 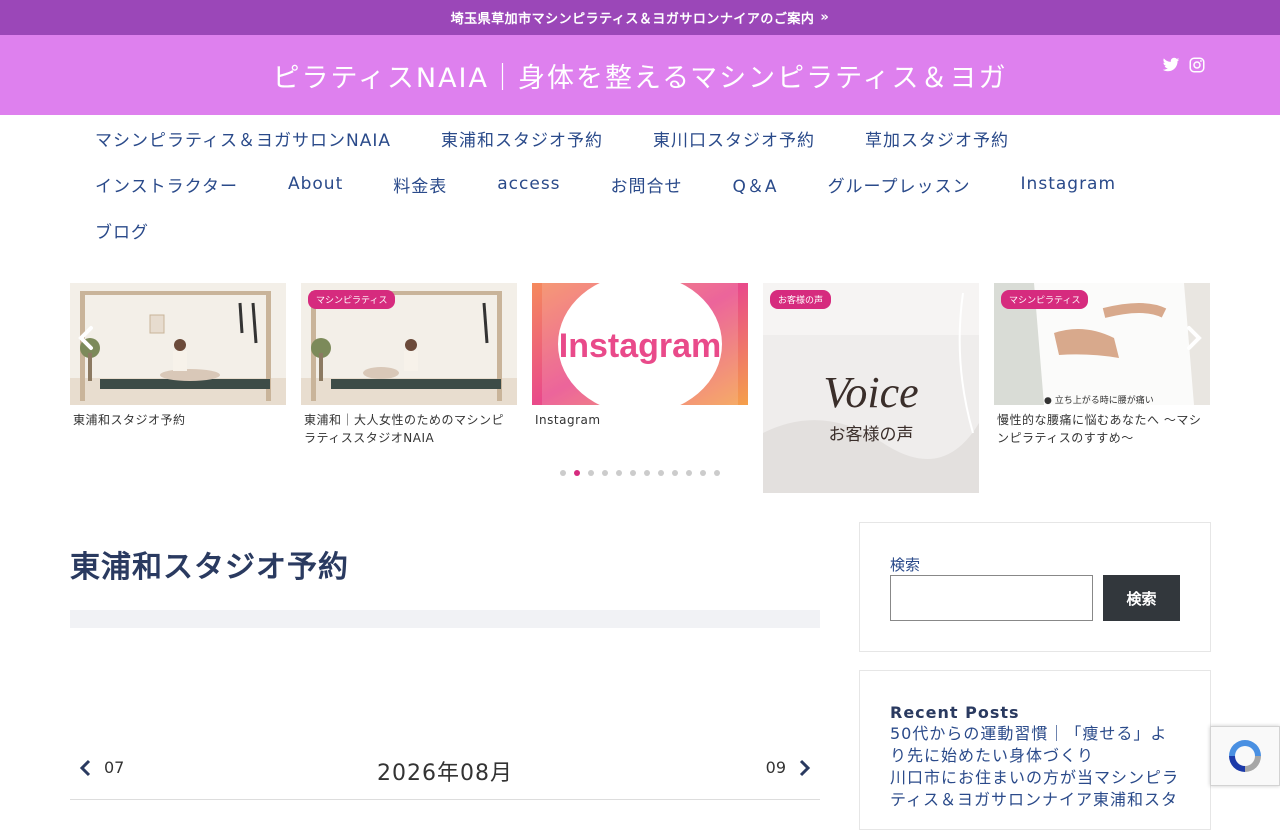 What do you see at coordinates (1035, 745) in the screenshot?
I see `recent-post-link: 50代からの運動習慣｜「痩せる」より先に始めたい身体づくり` at bounding box center [1035, 745].